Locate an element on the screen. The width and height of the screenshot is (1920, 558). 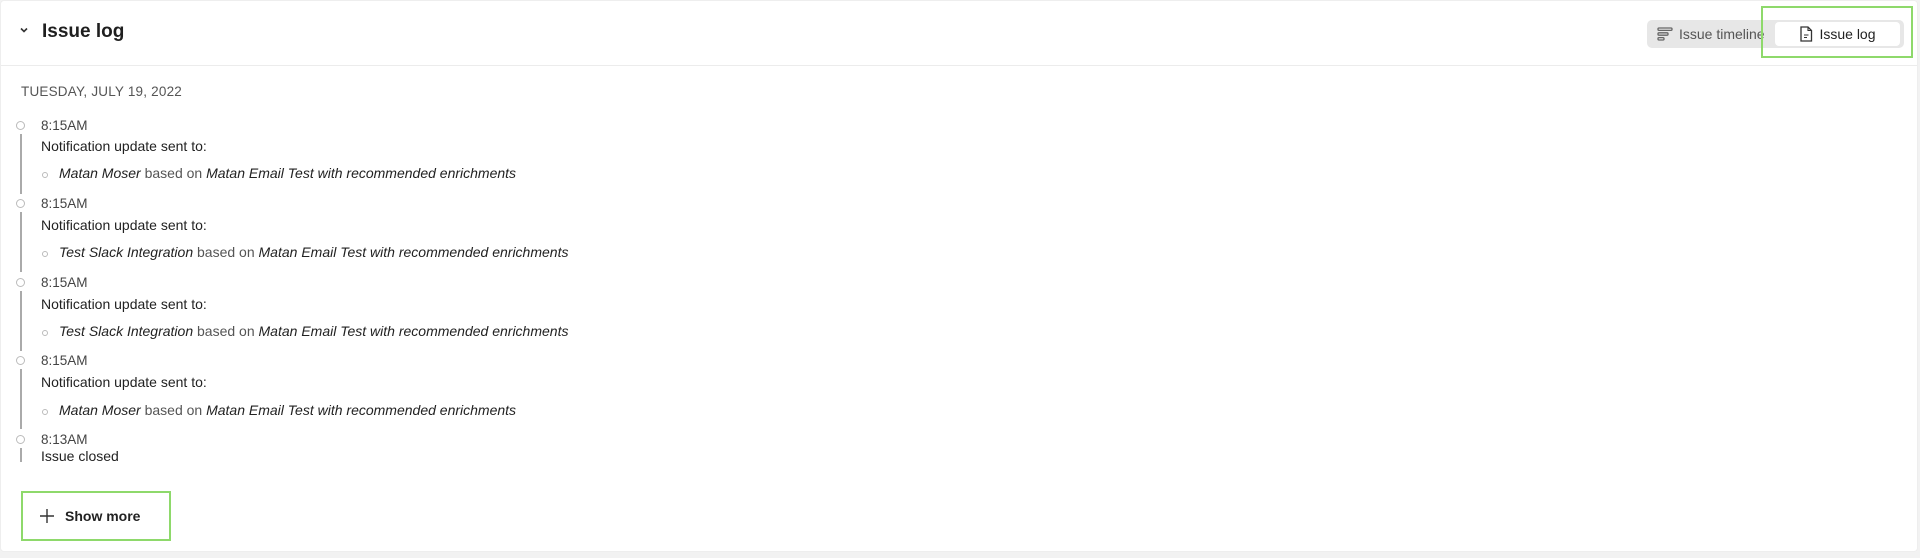
tab-issue-log: Issue log is located at coordinates (1837, 34).